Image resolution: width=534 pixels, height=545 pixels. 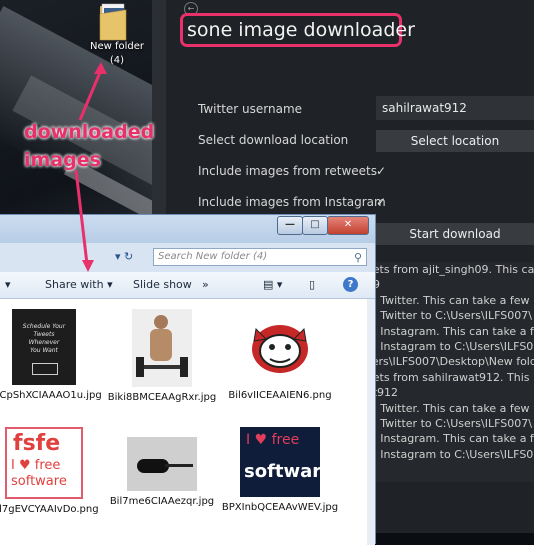 I want to click on instagram-checkbox: ✓, so click(x=383, y=202).